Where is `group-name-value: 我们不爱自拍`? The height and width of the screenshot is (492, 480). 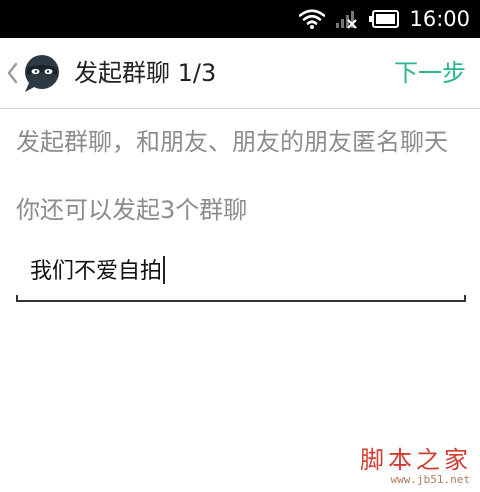 group-name-value: 我们不爱自拍 is located at coordinates (97, 272).